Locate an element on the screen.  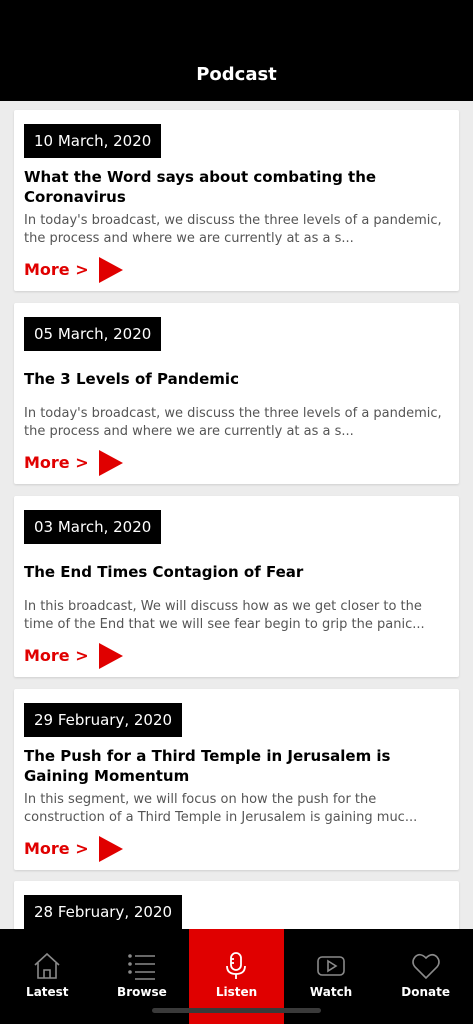
date-badge: 03 March, 2020 is located at coordinates (93, 527).